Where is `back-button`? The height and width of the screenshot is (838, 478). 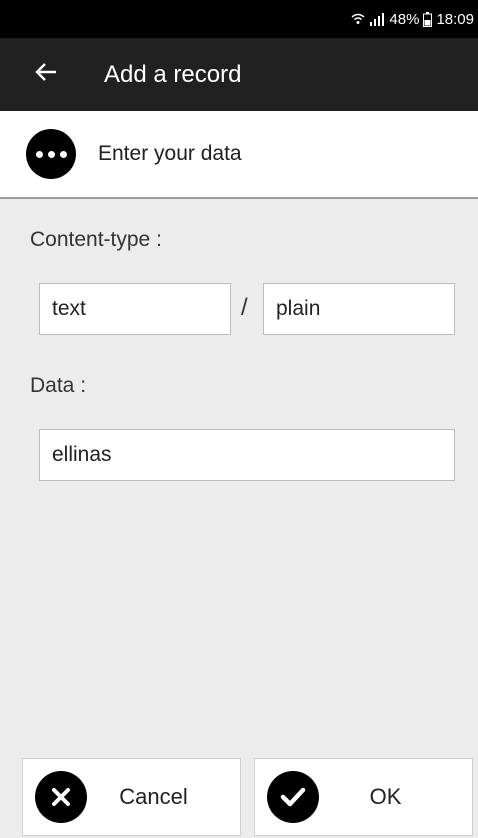
back-button is located at coordinates (46, 75).